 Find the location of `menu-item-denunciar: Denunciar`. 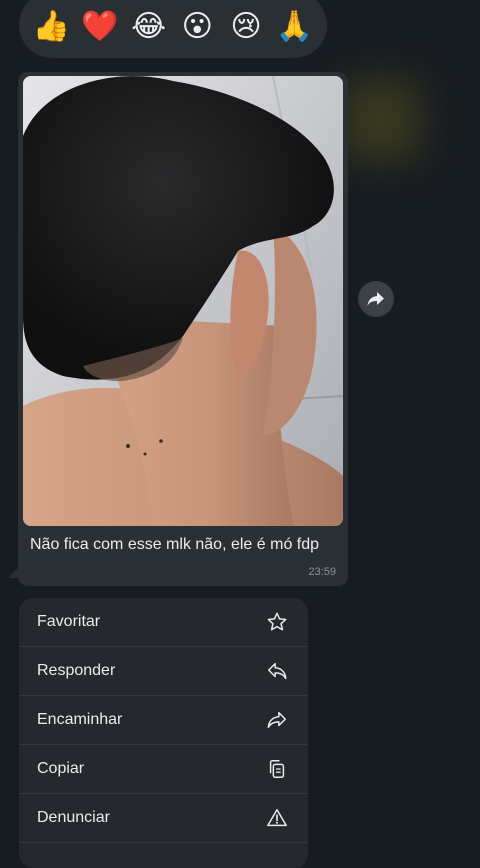

menu-item-denunciar: Denunciar is located at coordinates (163, 818).